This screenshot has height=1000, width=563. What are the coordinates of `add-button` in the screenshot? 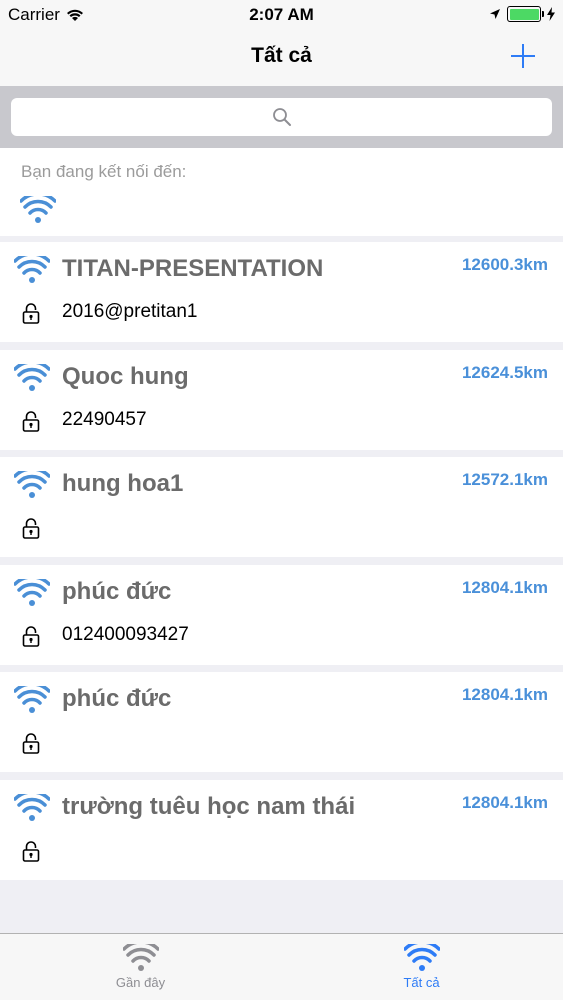 It's located at (523, 56).